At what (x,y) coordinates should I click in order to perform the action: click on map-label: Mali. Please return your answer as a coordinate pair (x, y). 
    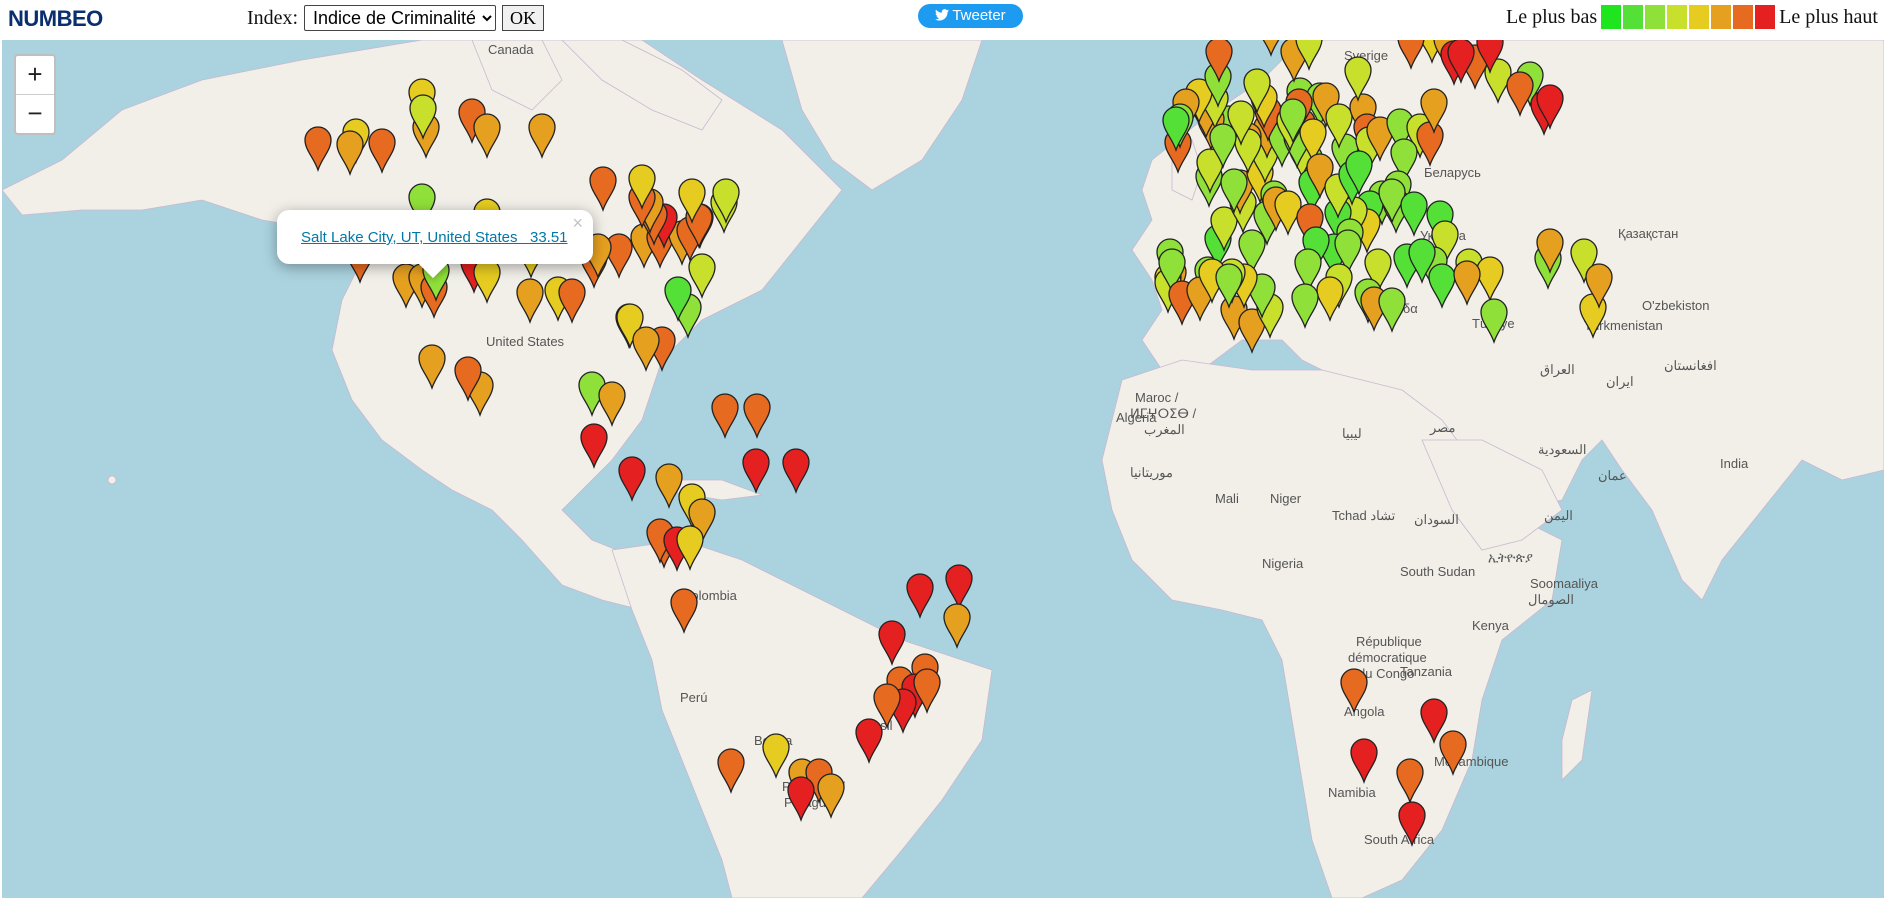
    Looking at the image, I should click on (1227, 498).